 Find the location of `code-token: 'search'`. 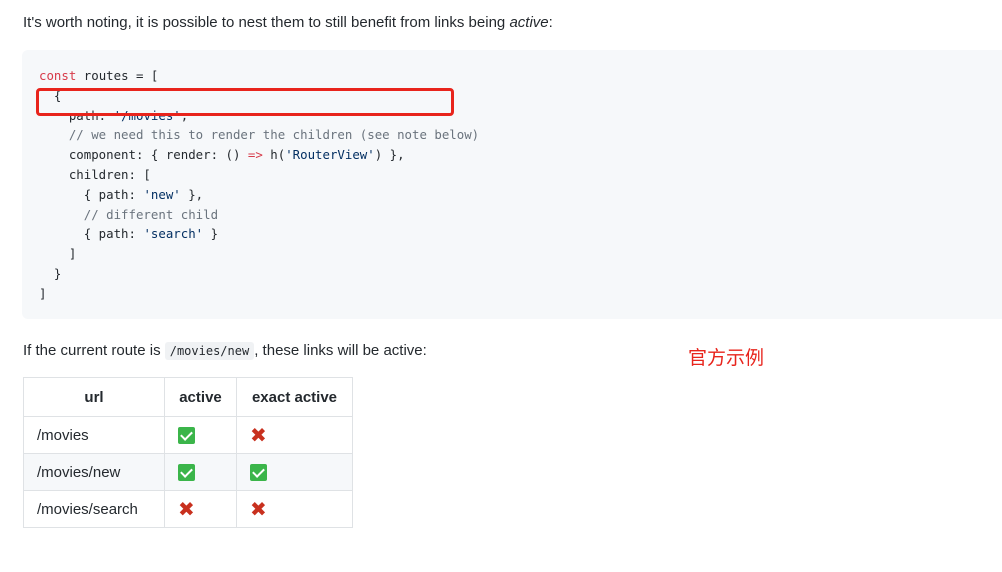

code-token: 'search' is located at coordinates (173, 234).